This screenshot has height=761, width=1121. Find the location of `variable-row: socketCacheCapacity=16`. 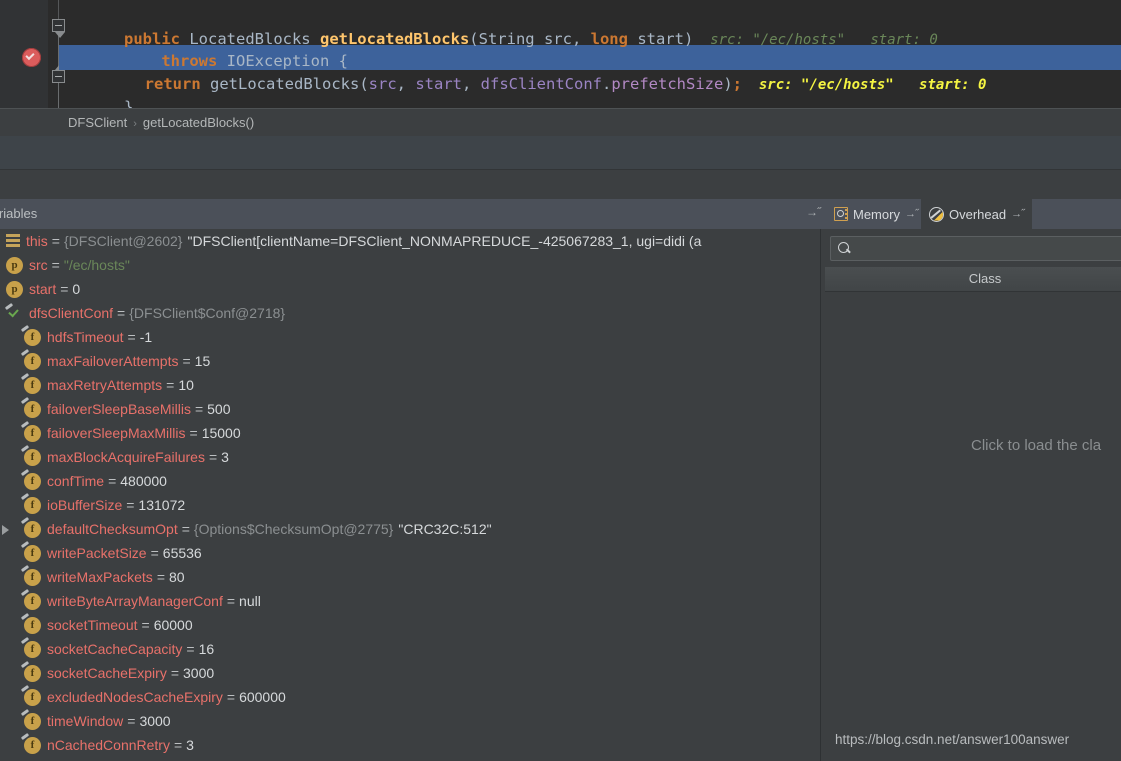

variable-row: socketCacheCapacity=16 is located at coordinates (410, 649).